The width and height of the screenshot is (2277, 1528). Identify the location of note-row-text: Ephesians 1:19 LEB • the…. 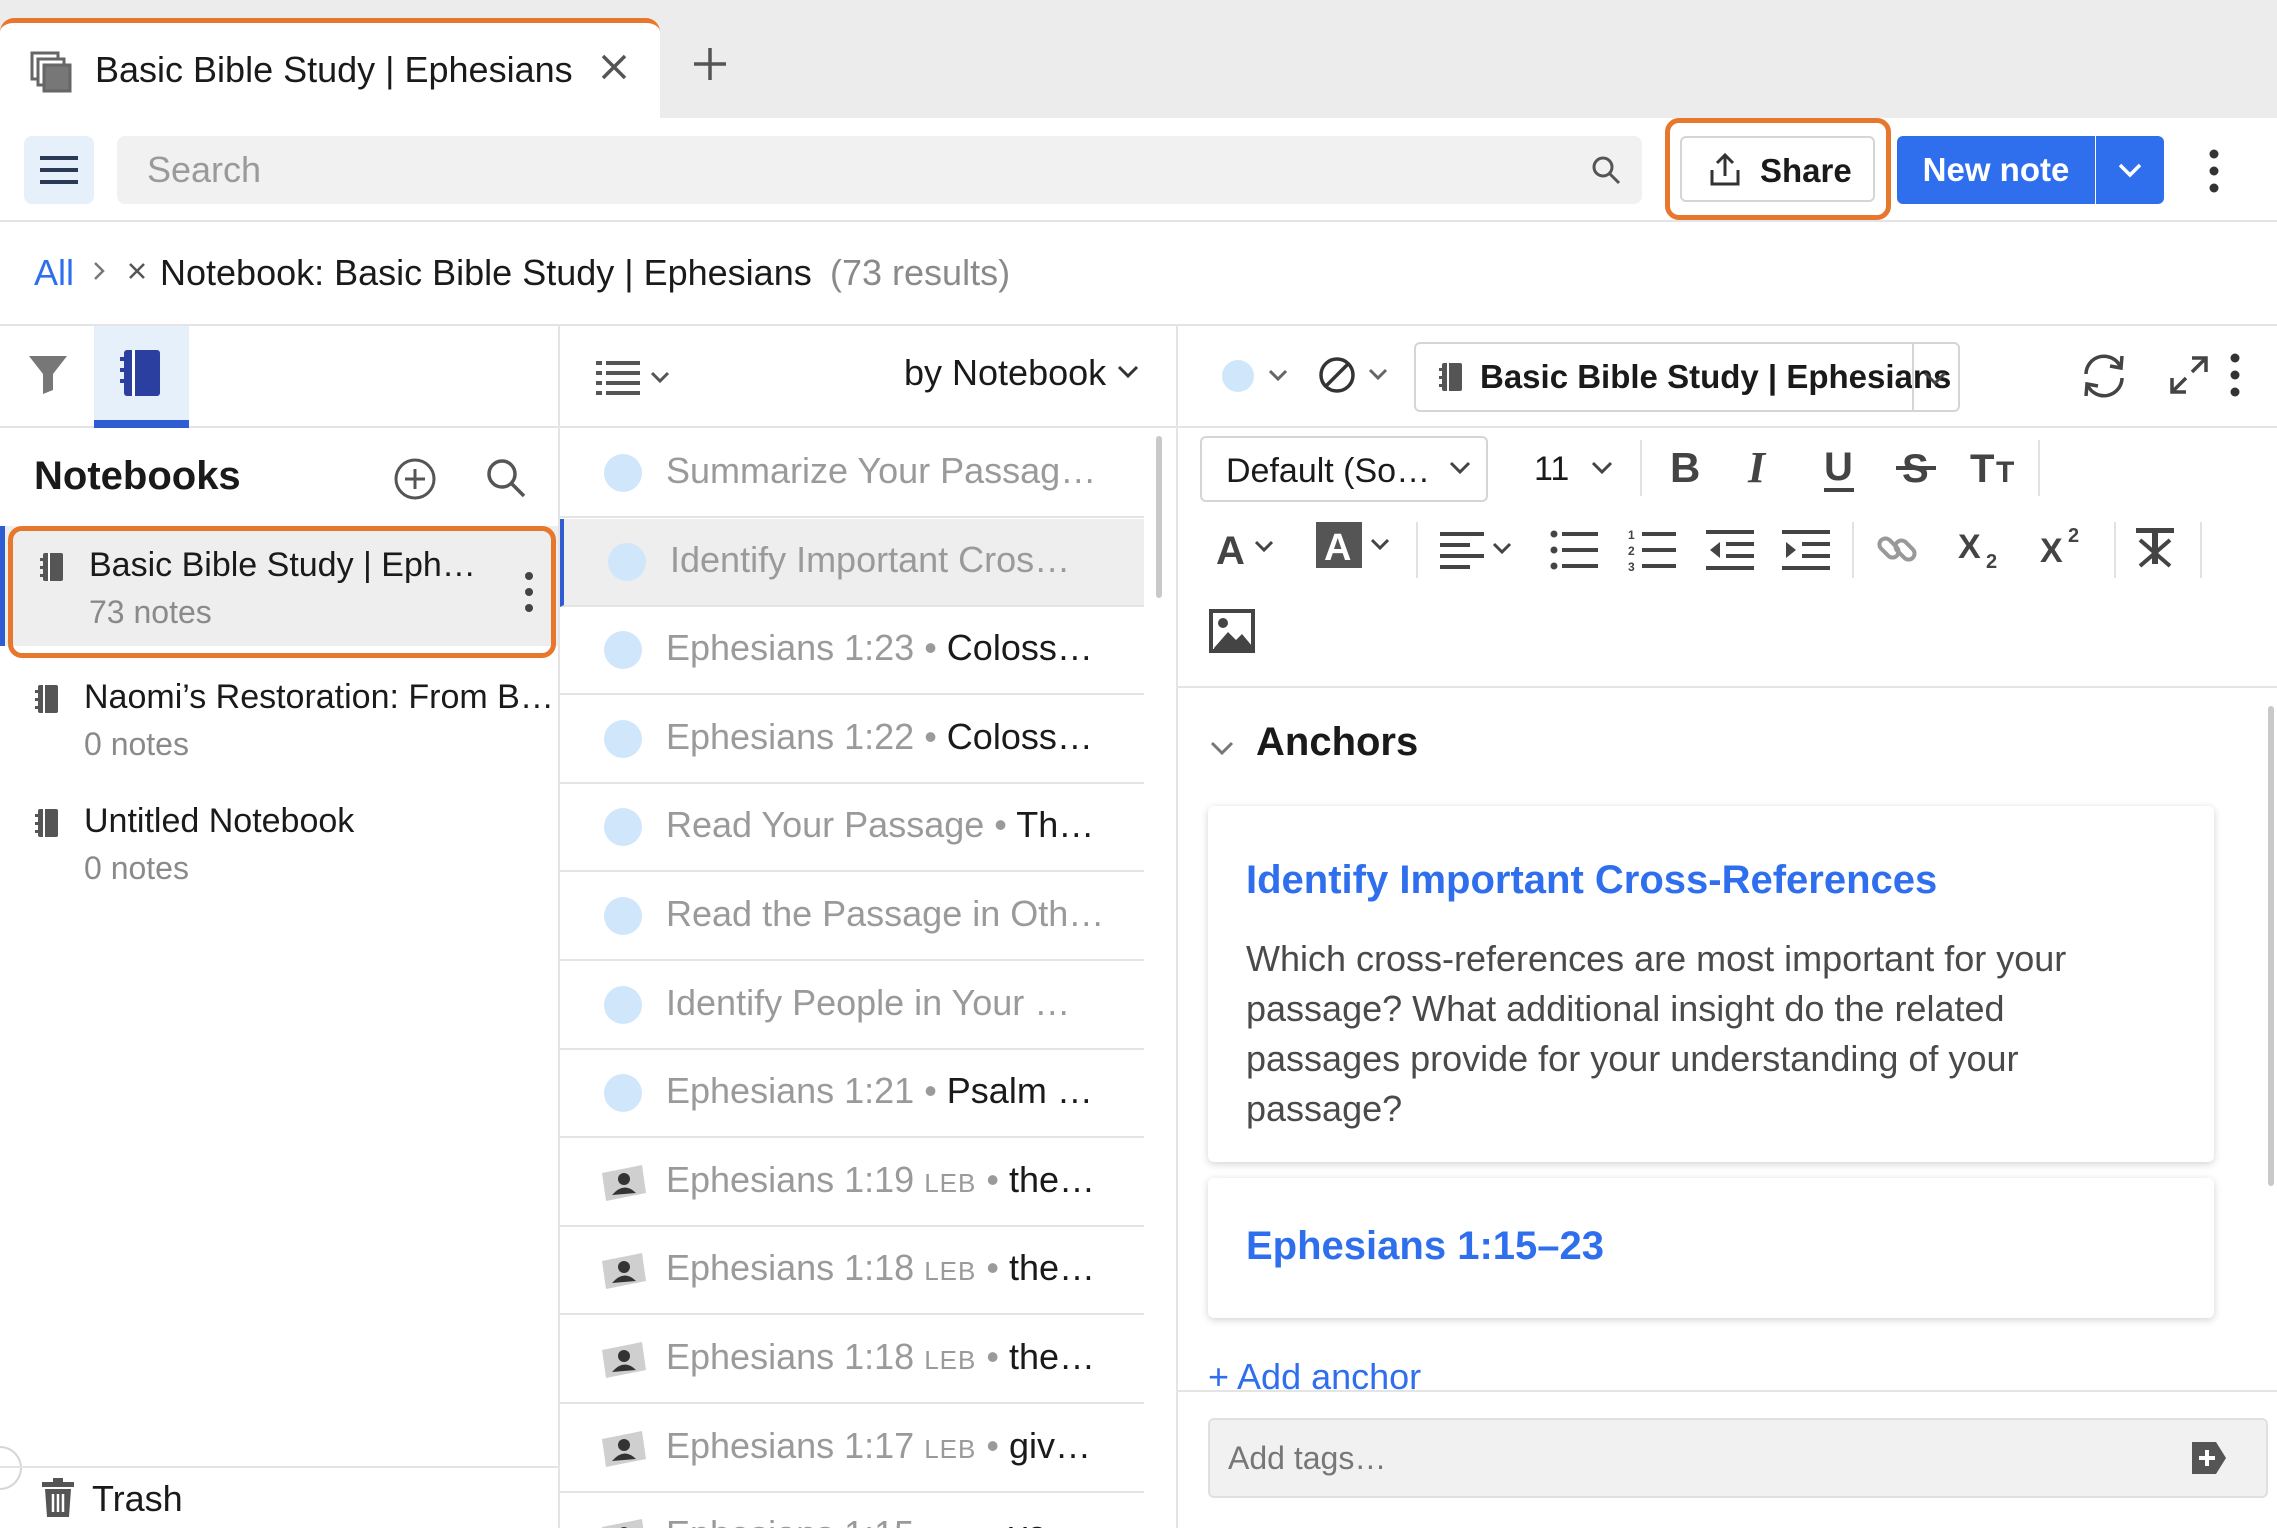
(901, 1180).